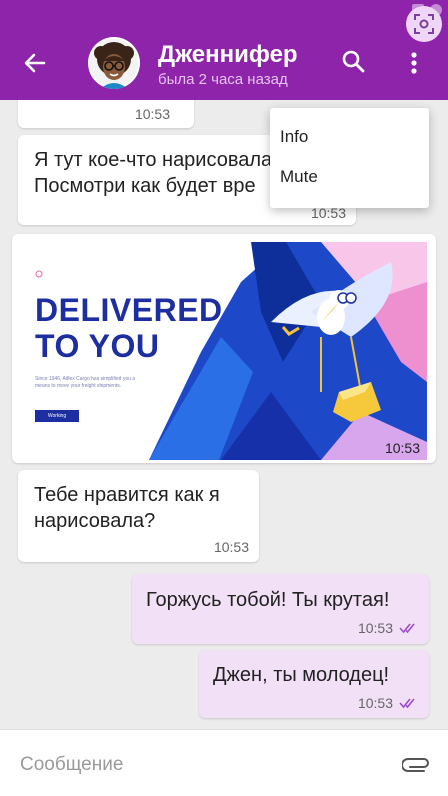 The height and width of the screenshot is (796, 448). I want to click on image-headline-line: TO YOU, so click(97, 346).